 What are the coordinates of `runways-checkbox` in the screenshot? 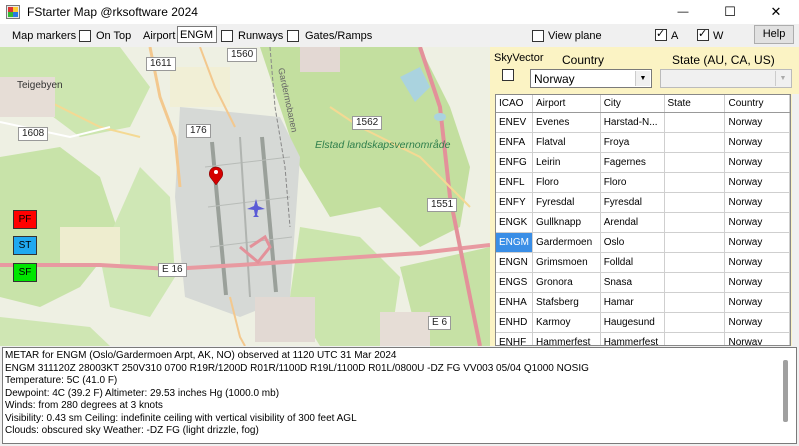 It's located at (227, 36).